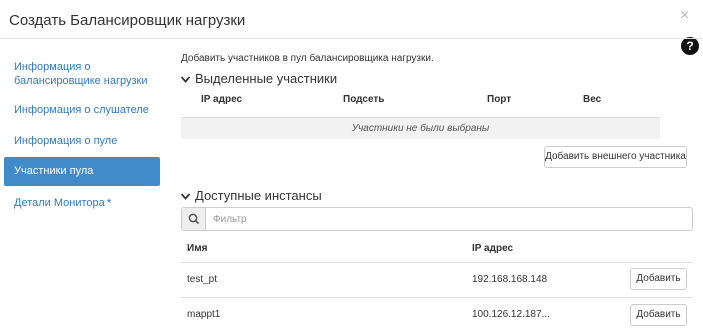  I want to click on col-name: Имя, so click(197, 248).